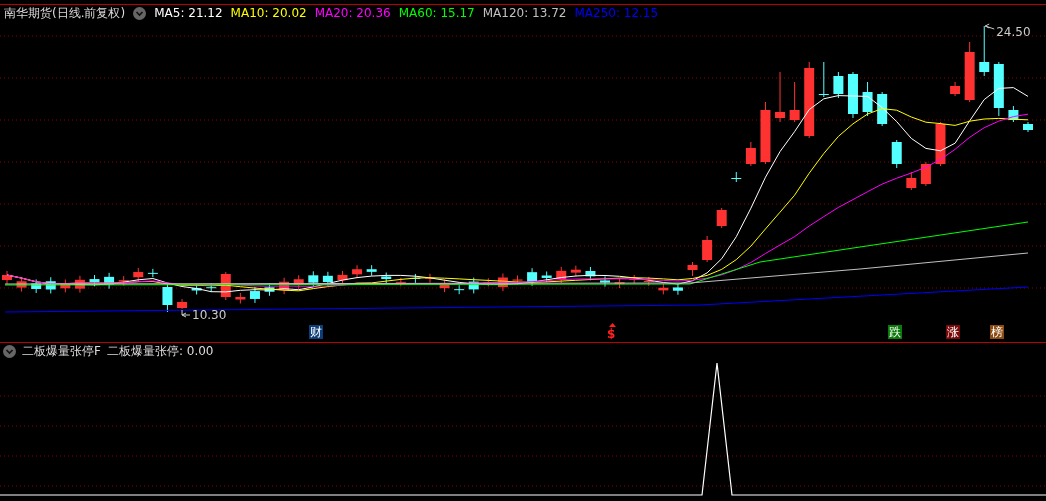 This screenshot has width=1046, height=501. I want to click on event-badge: 榜, so click(997, 332).